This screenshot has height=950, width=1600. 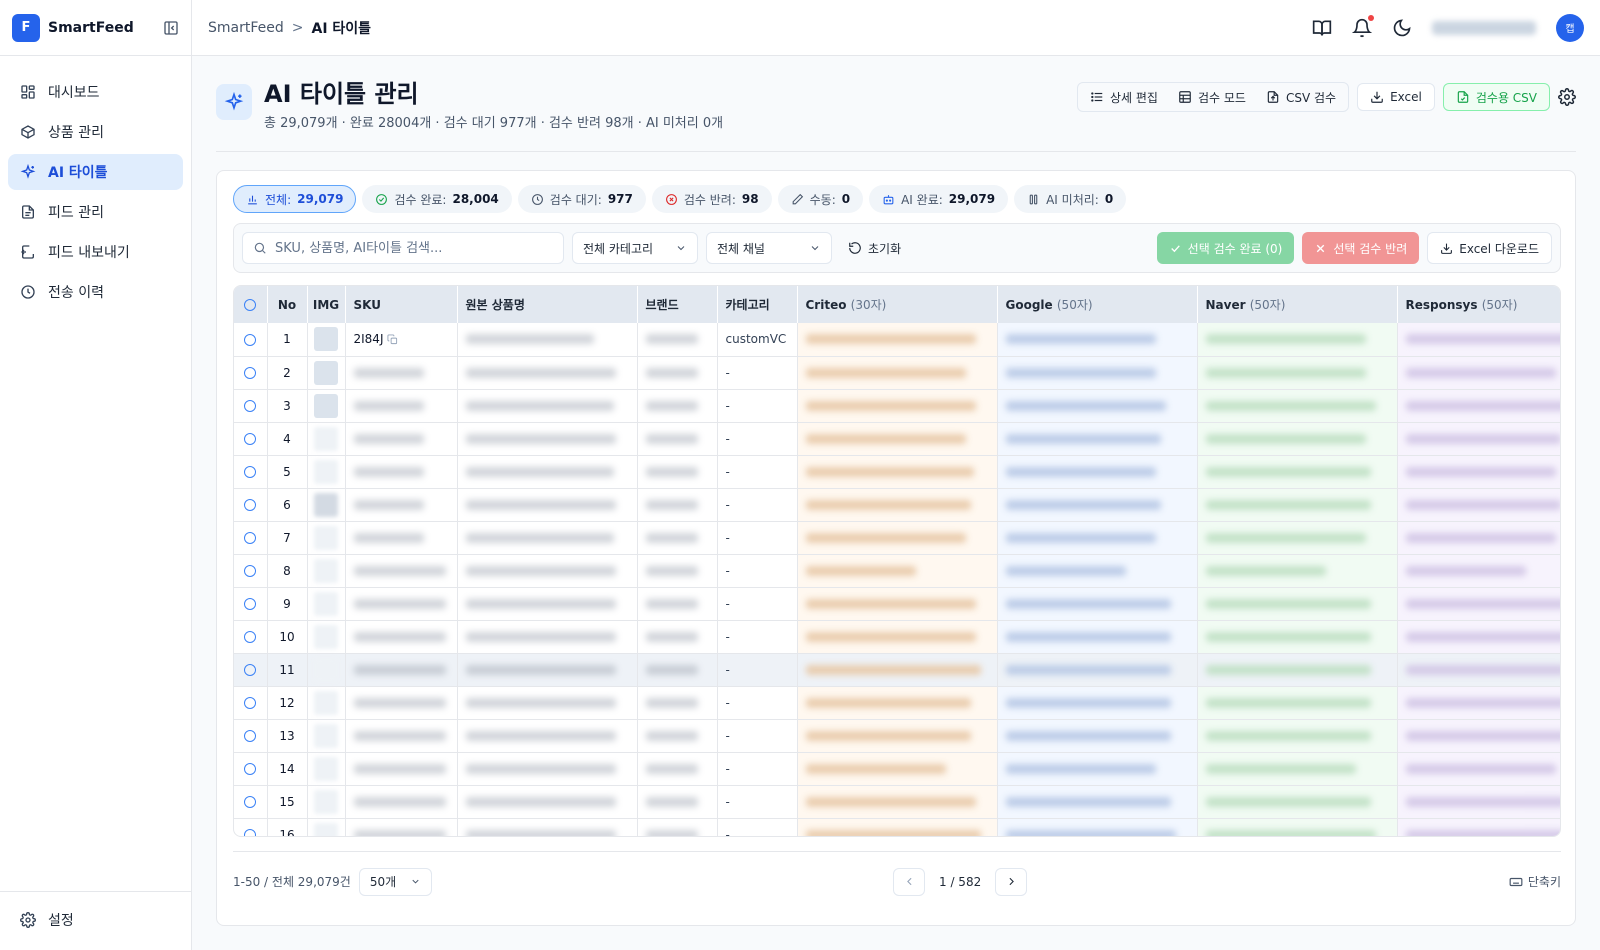 I want to click on sidebar-item-feed-export: 피드 내보내기, so click(x=95, y=252).